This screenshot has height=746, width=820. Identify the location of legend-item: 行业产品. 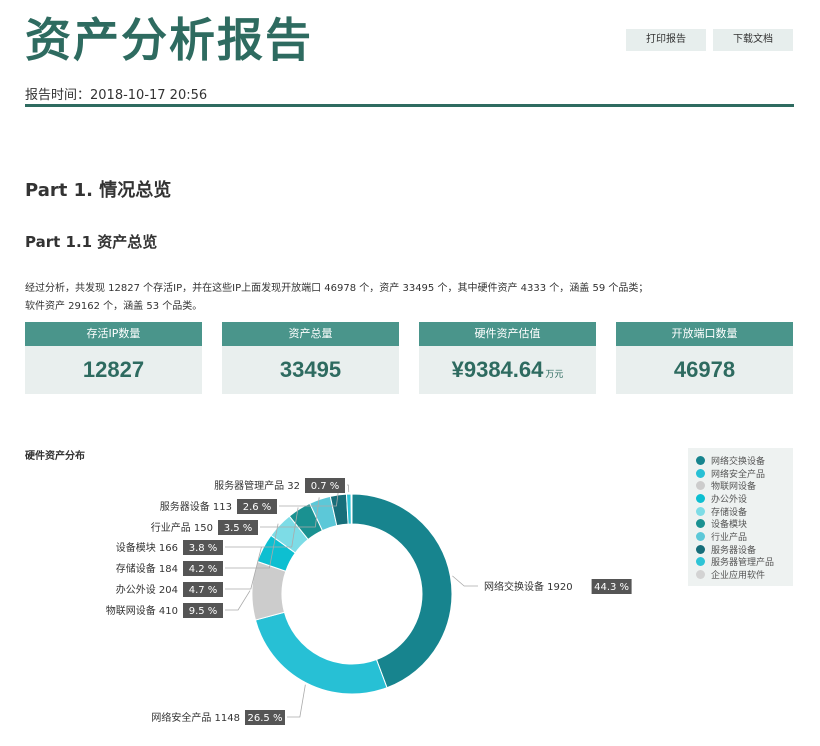
(744, 536).